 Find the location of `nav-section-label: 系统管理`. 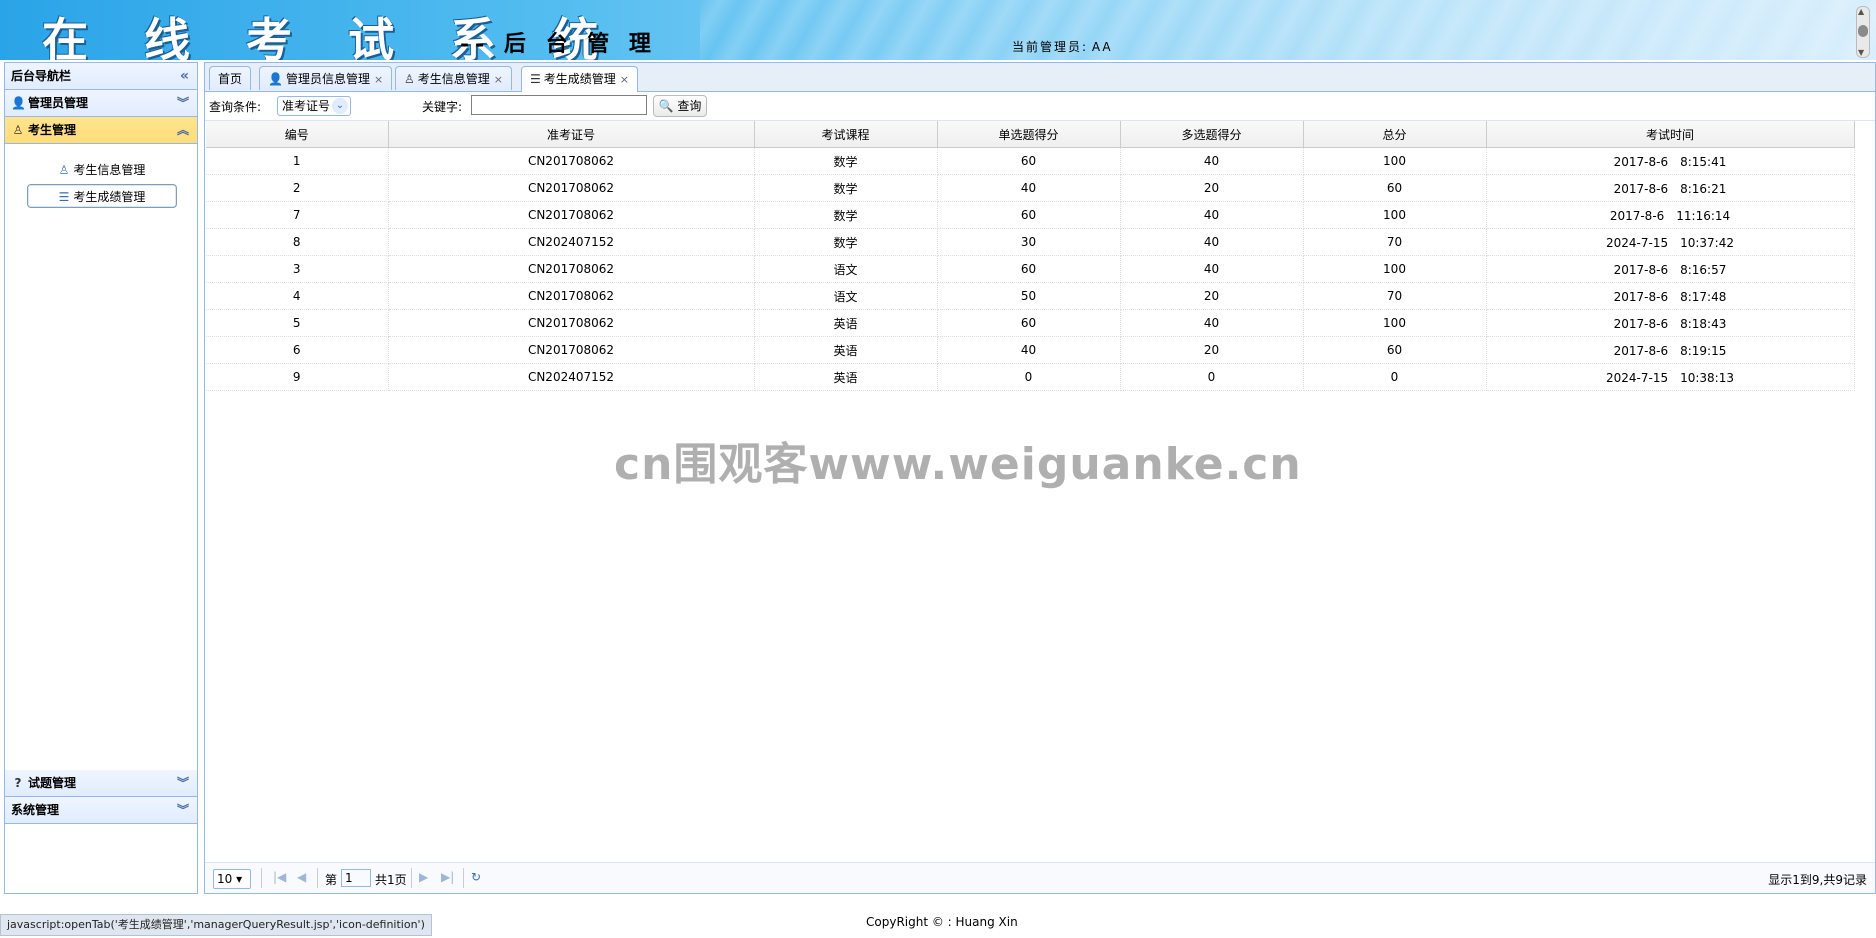

nav-section-label: 系统管理 is located at coordinates (35, 810).